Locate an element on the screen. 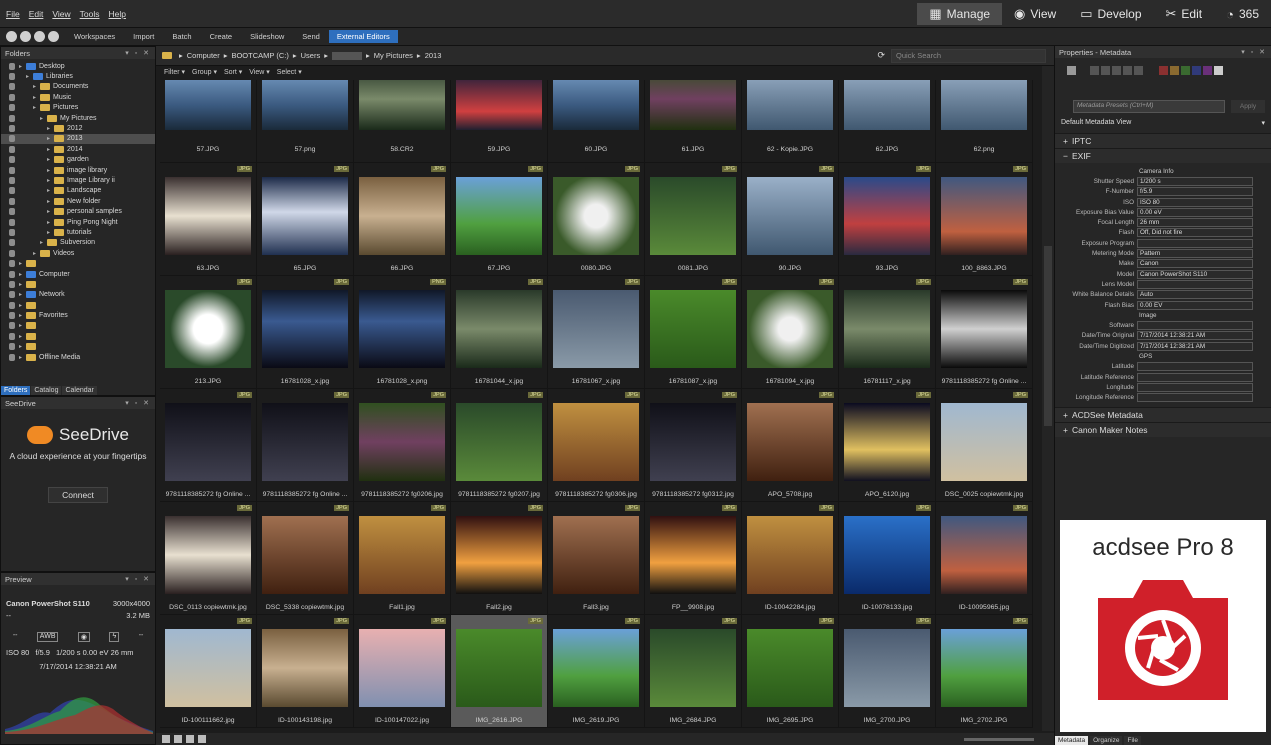  folder-node: ▸ My Pictures is located at coordinates (78, 118).